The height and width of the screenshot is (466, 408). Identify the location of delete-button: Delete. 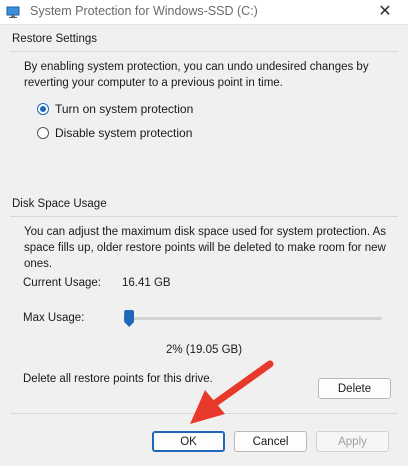
(354, 388).